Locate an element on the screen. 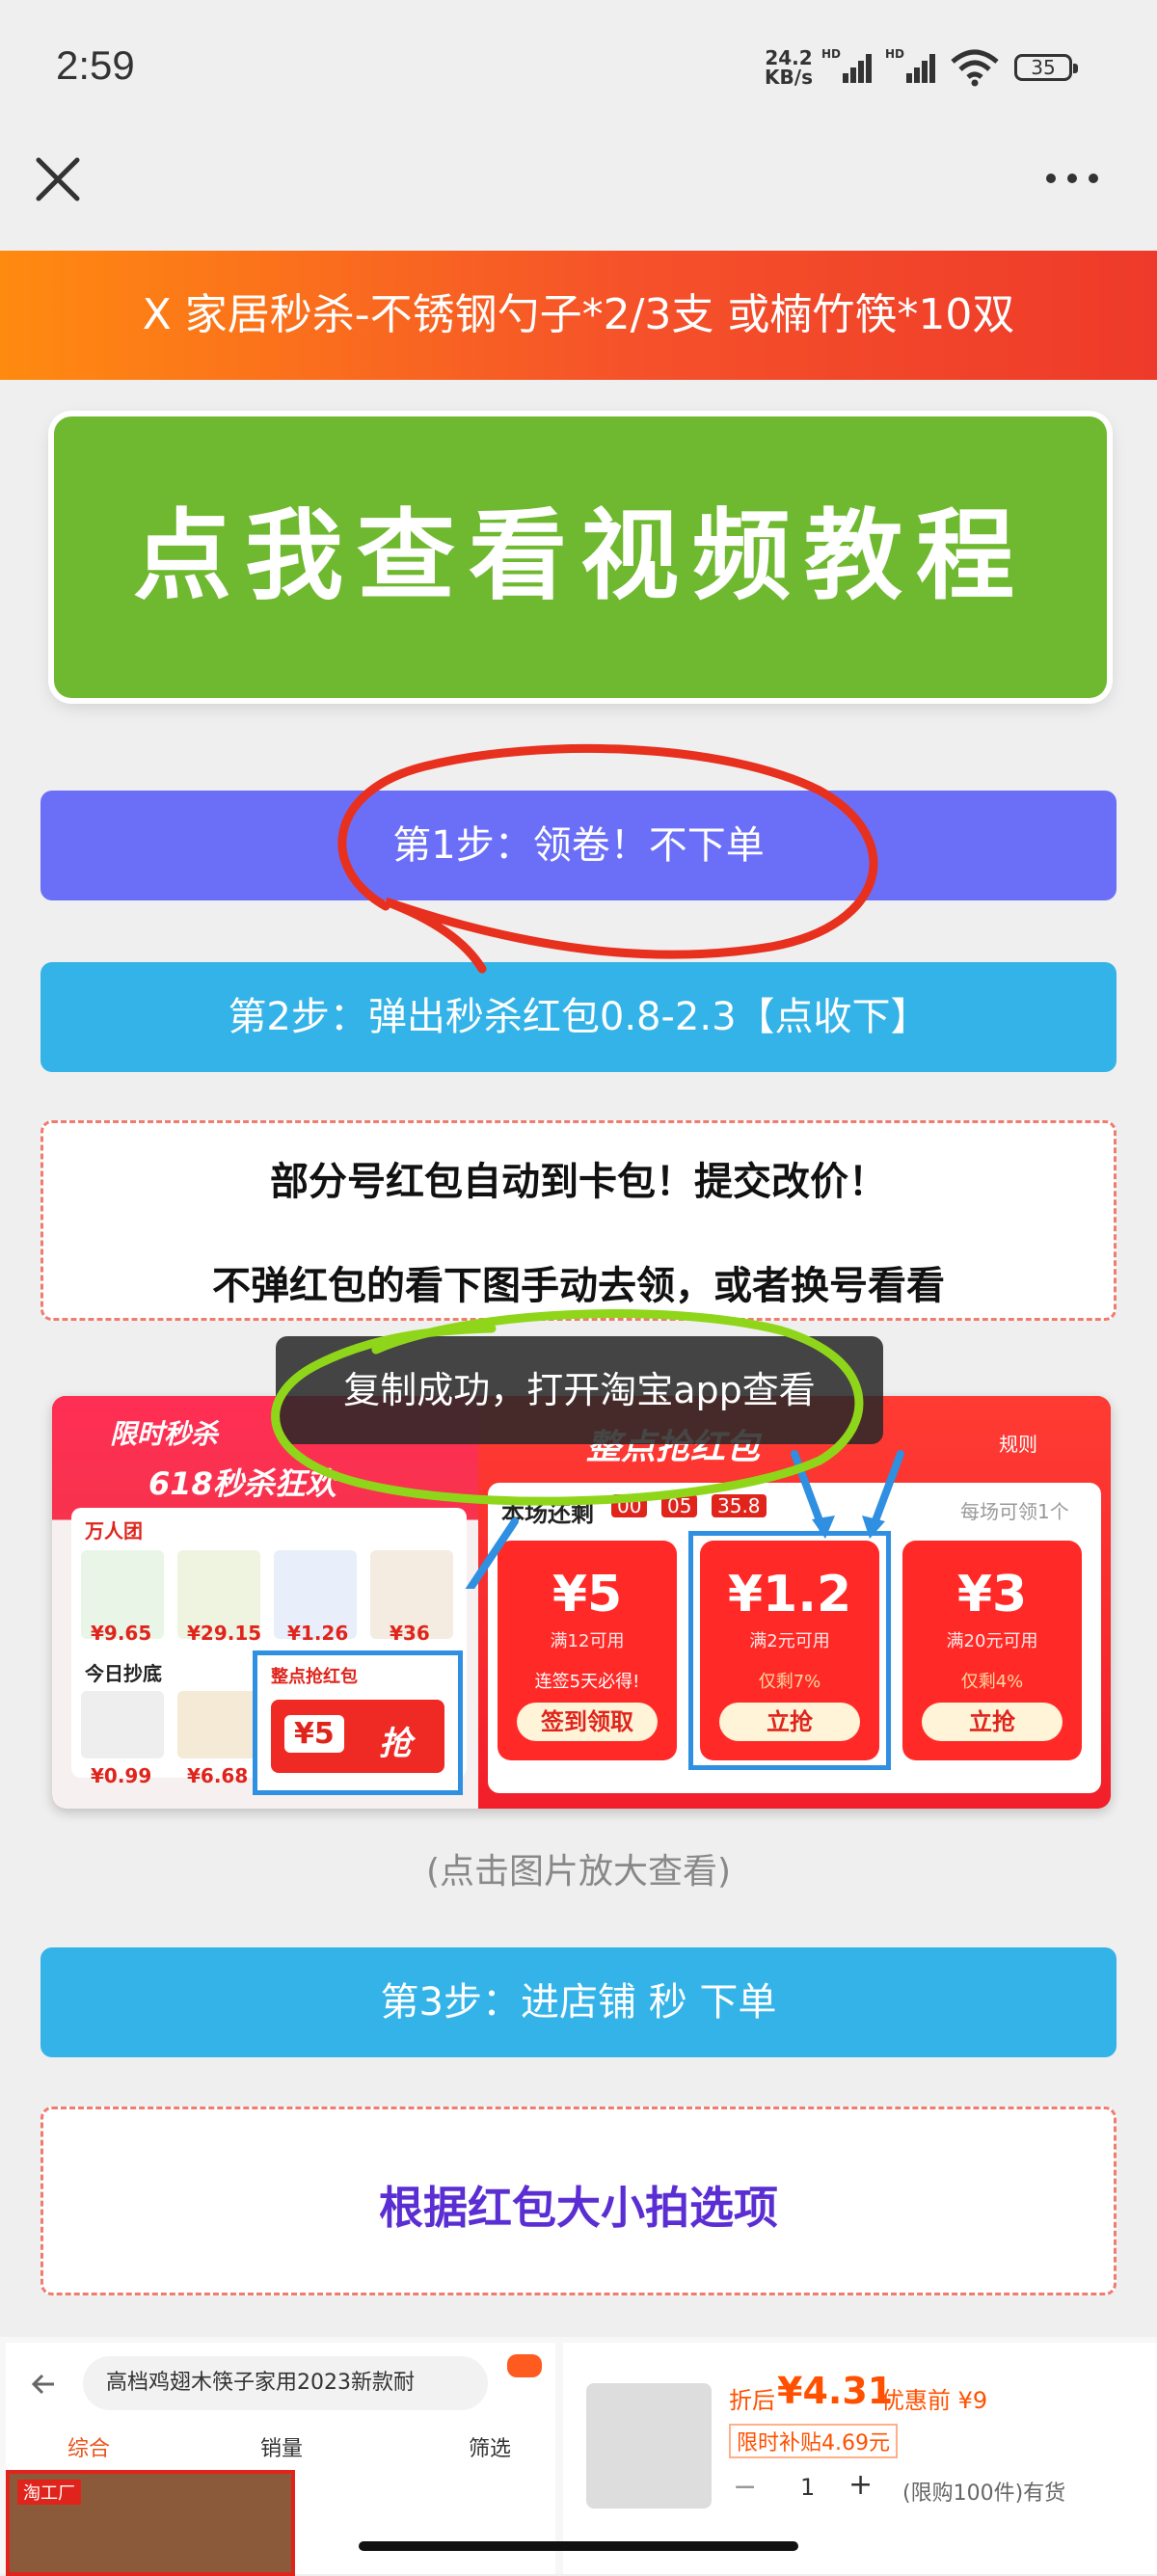 Image resolution: width=1157 pixels, height=2576 pixels. product-preview-left: 高档鸡翅木筷子家用2023新款耐 综合 销量 筛选 淘工厂 is located at coordinates (280, 2460).